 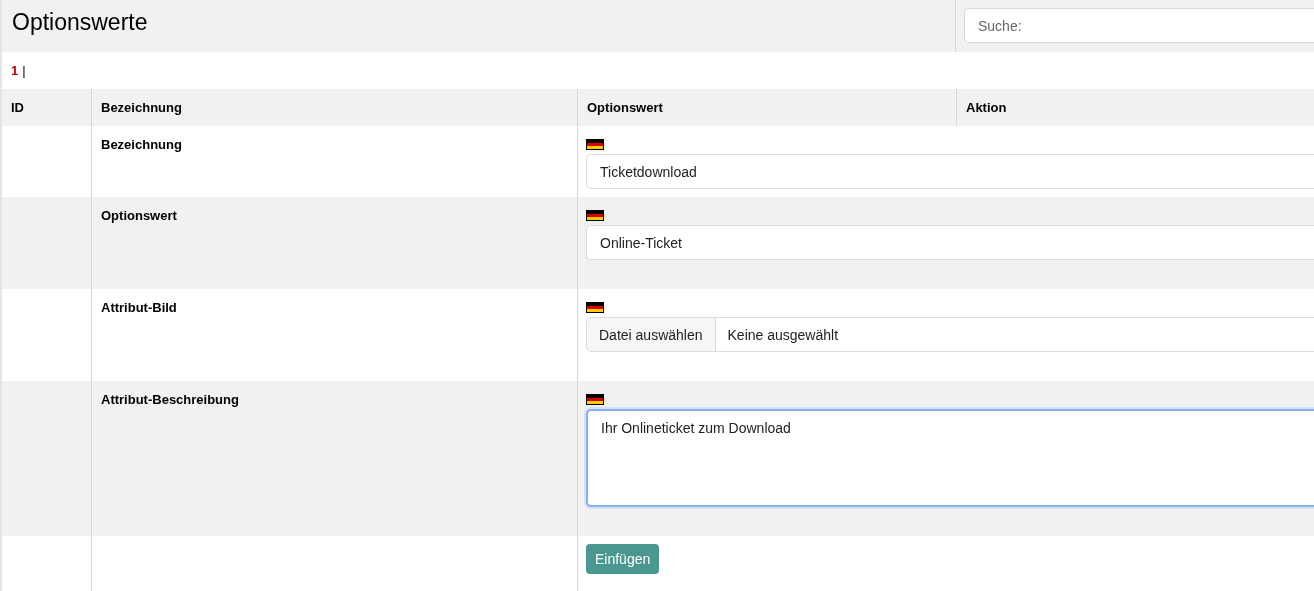 What do you see at coordinates (950, 242) in the screenshot?
I see `text-field: Online-Ticket` at bounding box center [950, 242].